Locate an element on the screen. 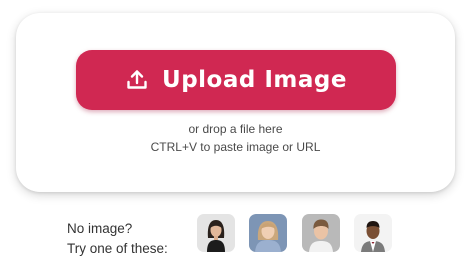 The height and width of the screenshot is (273, 470). sample-girl-photo is located at coordinates (268, 233).